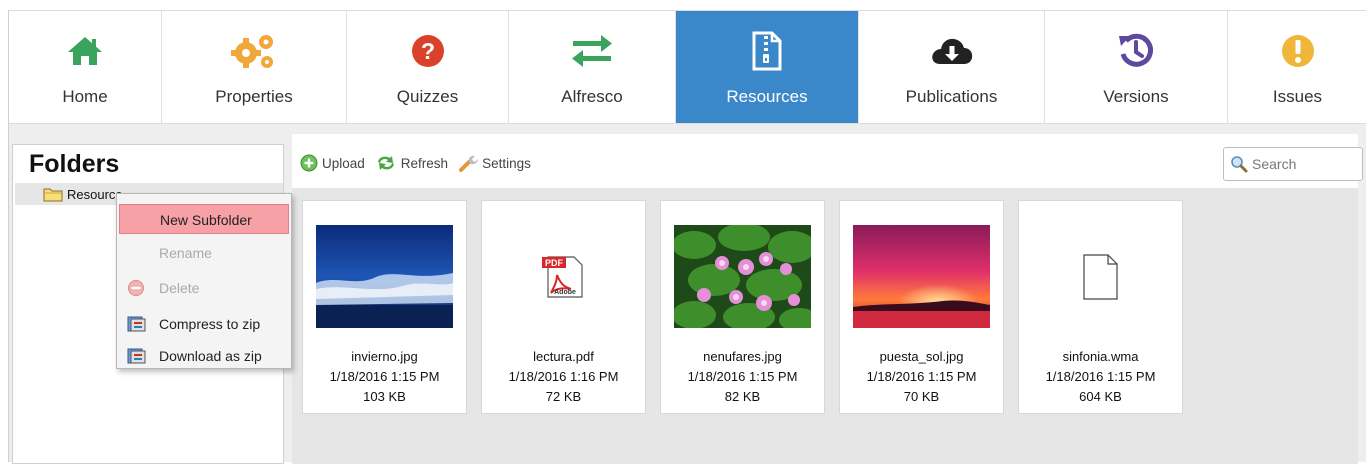 Image resolution: width=1366 pixels, height=464 pixels. I want to click on tab-home: Home, so click(85, 67).